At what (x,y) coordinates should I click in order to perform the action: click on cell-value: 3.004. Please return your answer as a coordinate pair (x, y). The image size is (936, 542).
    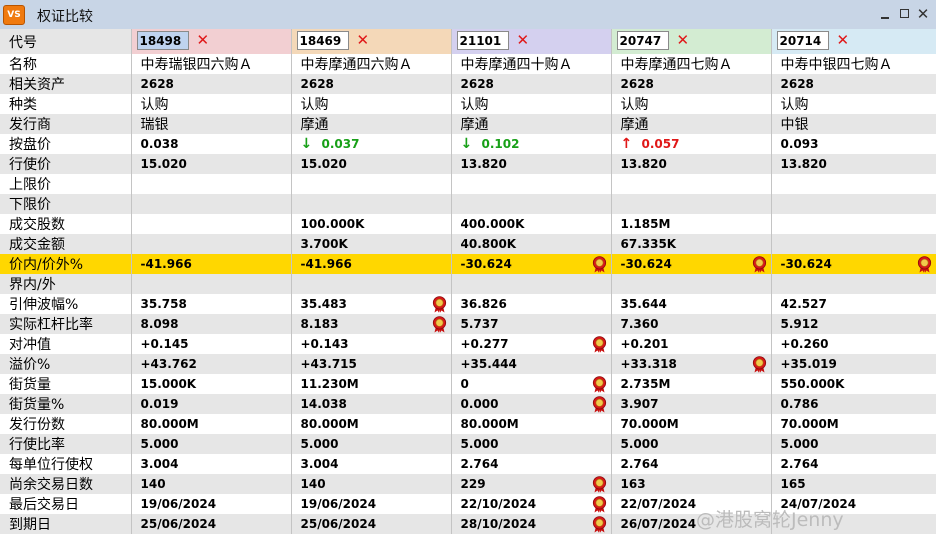
    Looking at the image, I should click on (159, 463).